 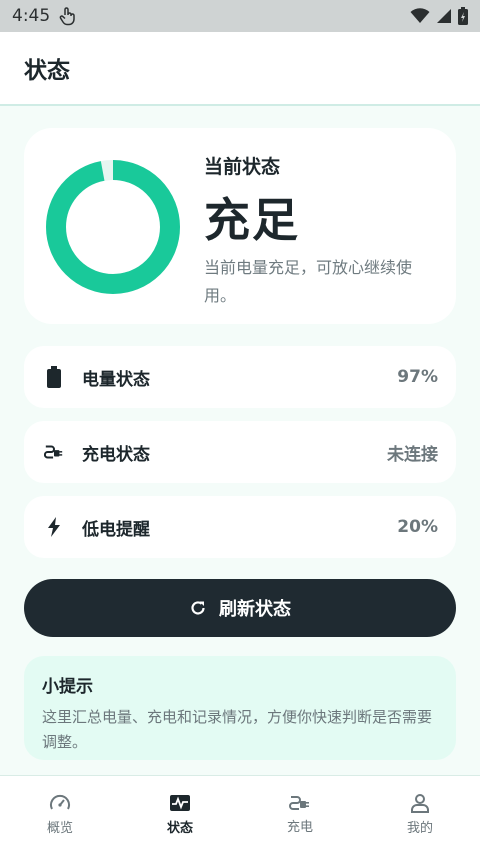 What do you see at coordinates (116, 529) in the screenshot?
I see `low-battery-alert-label: 低电提醒` at bounding box center [116, 529].